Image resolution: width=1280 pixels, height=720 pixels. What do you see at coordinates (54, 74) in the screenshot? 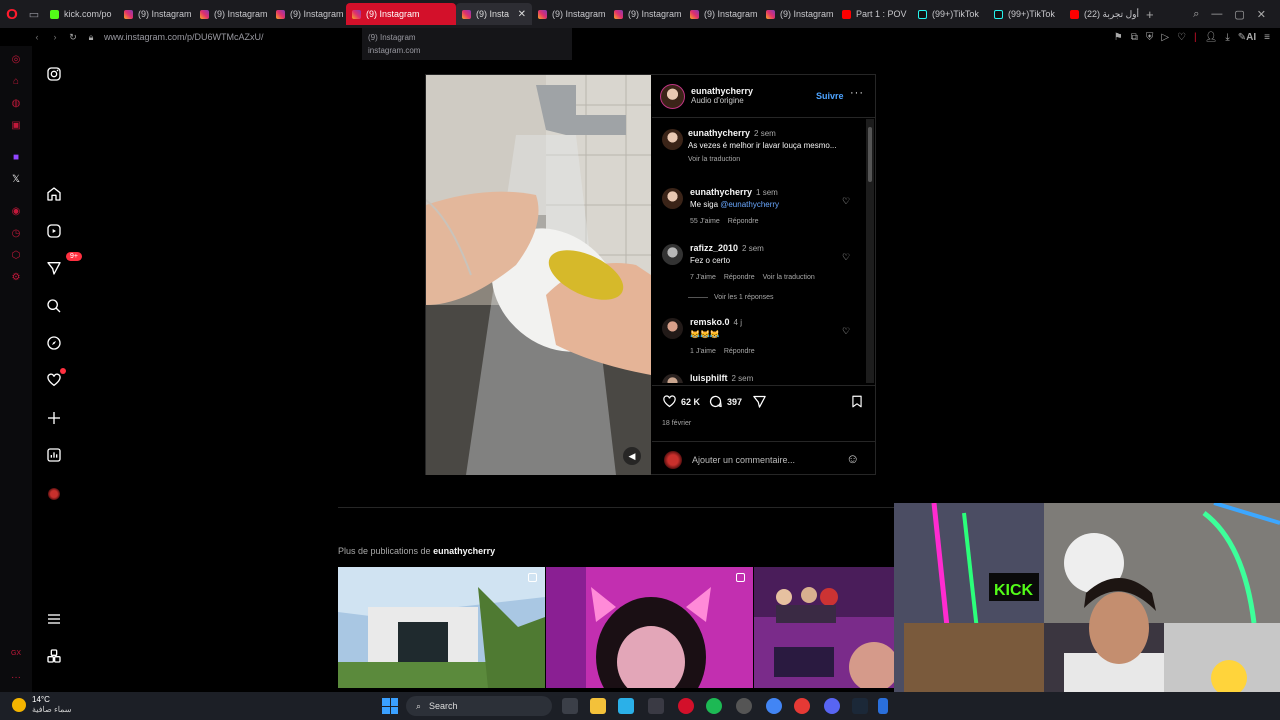
I see `instagram-logo-icon` at bounding box center [54, 74].